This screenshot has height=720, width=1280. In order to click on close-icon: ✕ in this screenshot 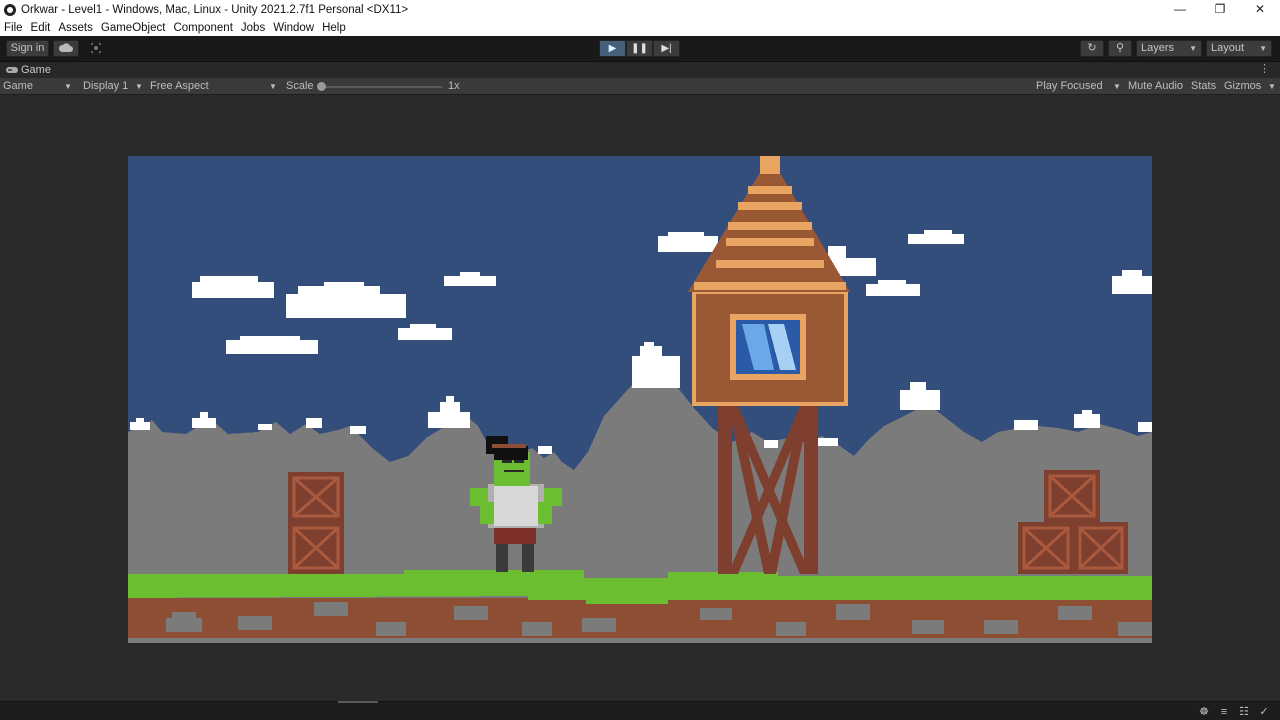, I will do `click(1260, 9)`.